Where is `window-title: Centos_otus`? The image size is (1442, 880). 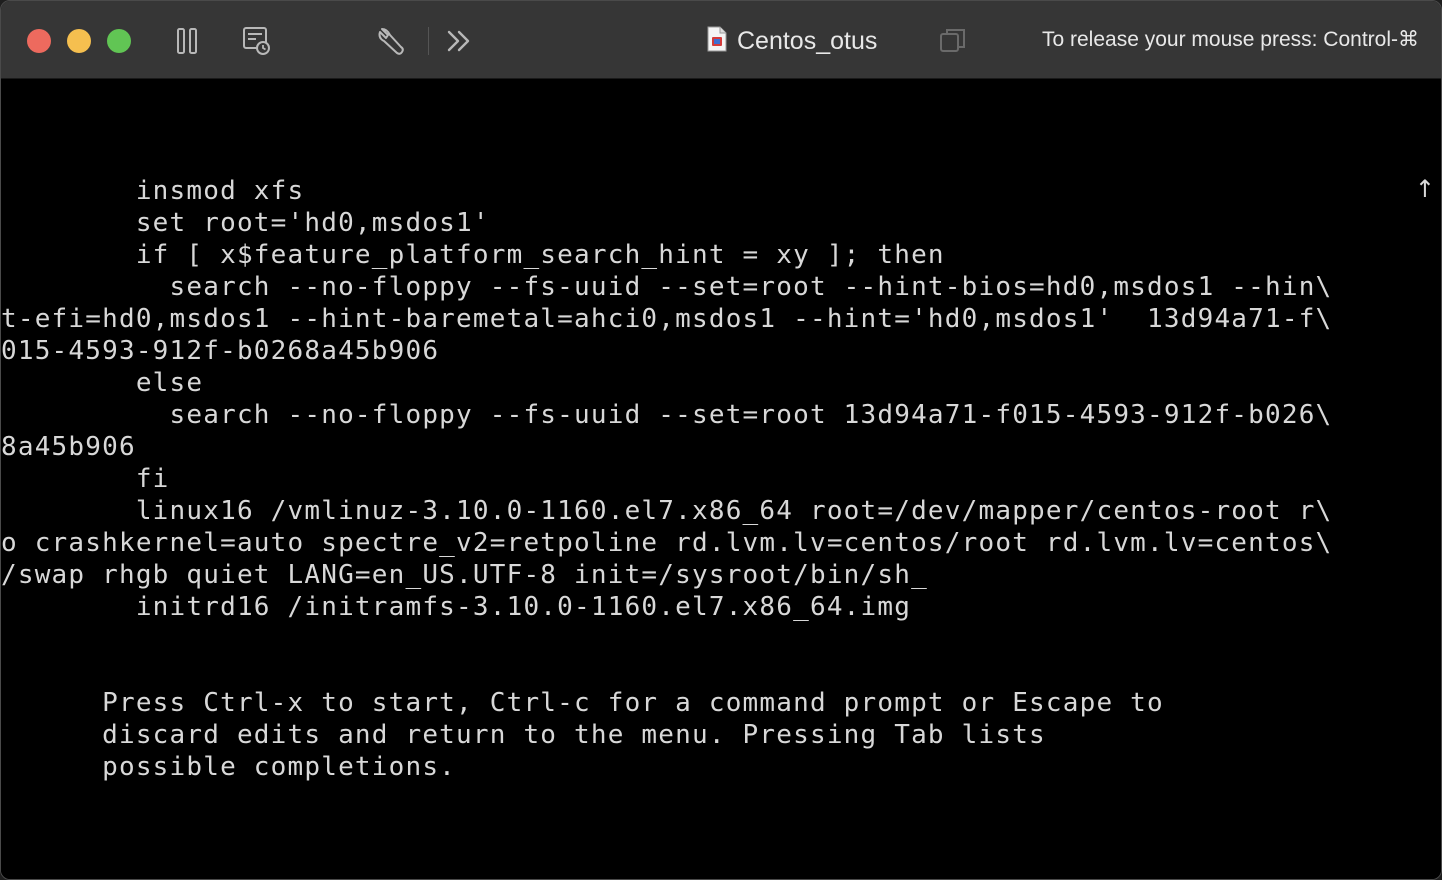 window-title: Centos_otus is located at coordinates (792, 41).